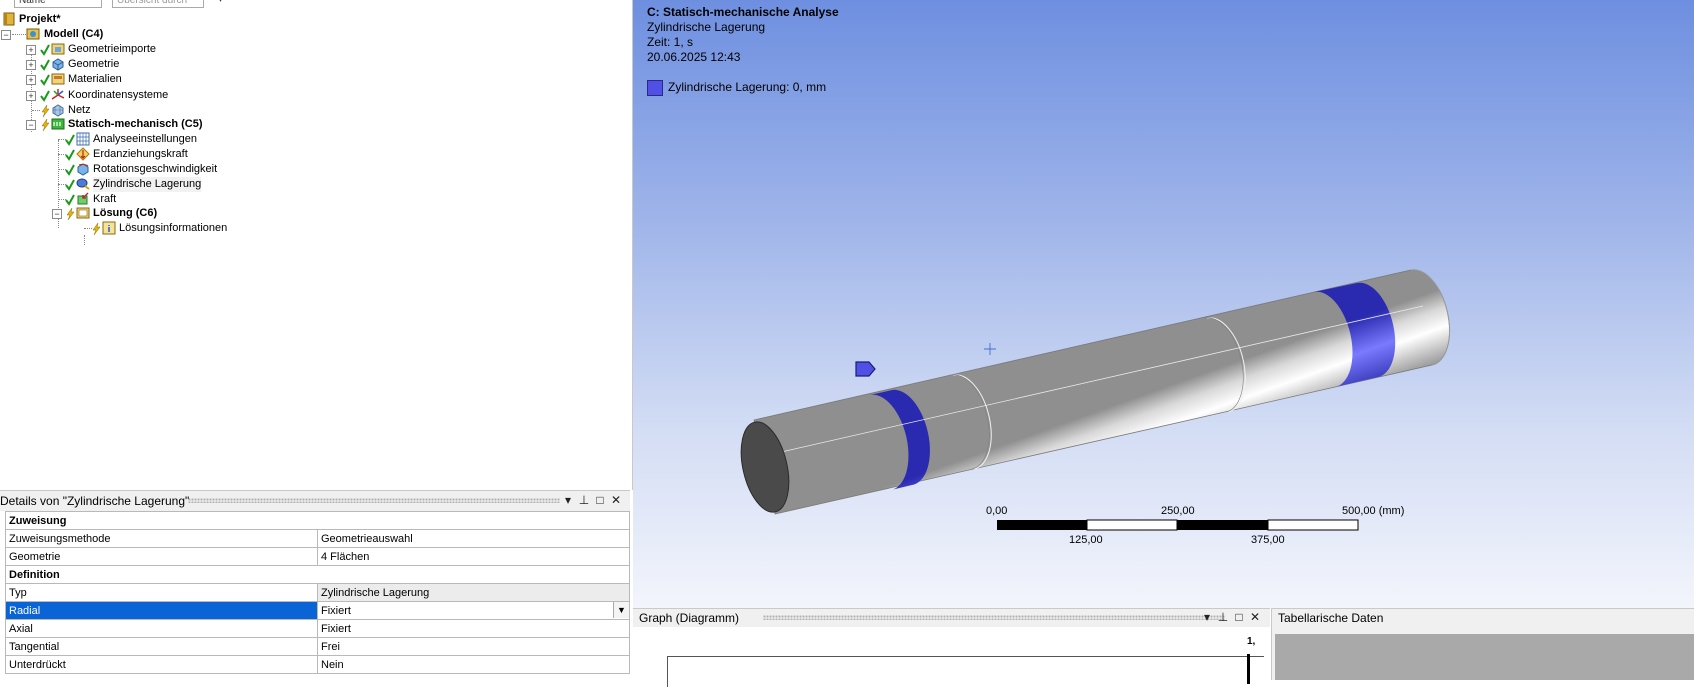 The width and height of the screenshot is (1694, 687). Describe the element at coordinates (951, 647) in the screenshot. I see `graph-panel: Graph (Diagramm) ▾ ⊥ □ ✕ 1,` at that location.